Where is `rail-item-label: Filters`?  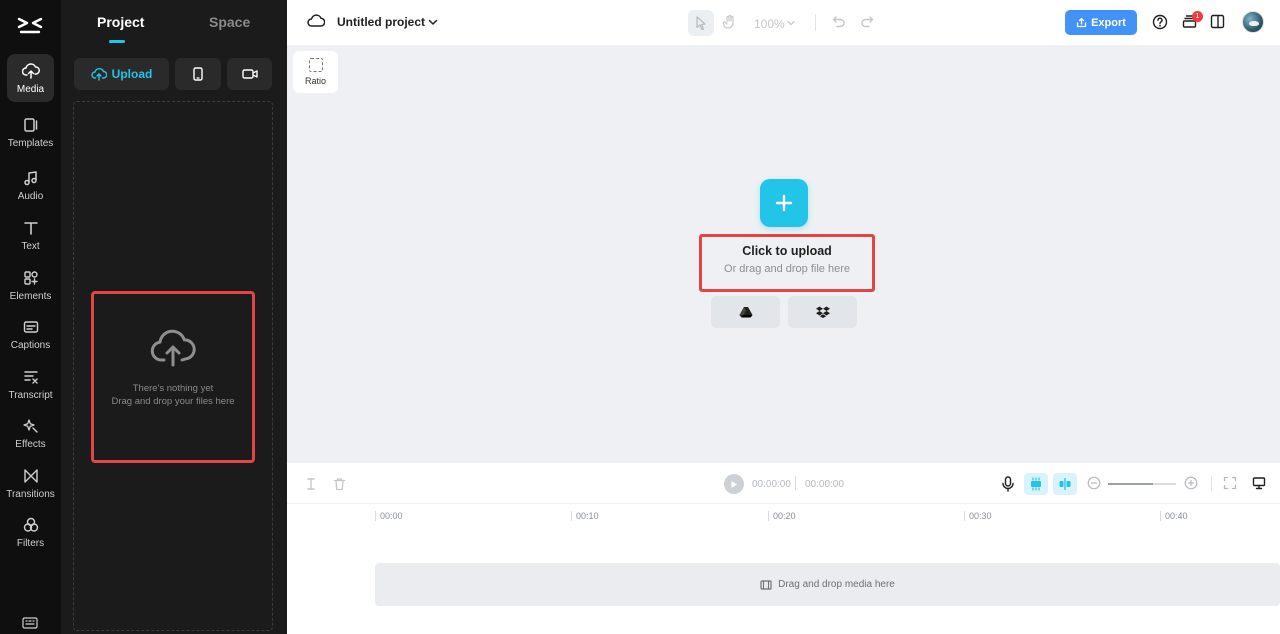
rail-item-label: Filters is located at coordinates (30, 543).